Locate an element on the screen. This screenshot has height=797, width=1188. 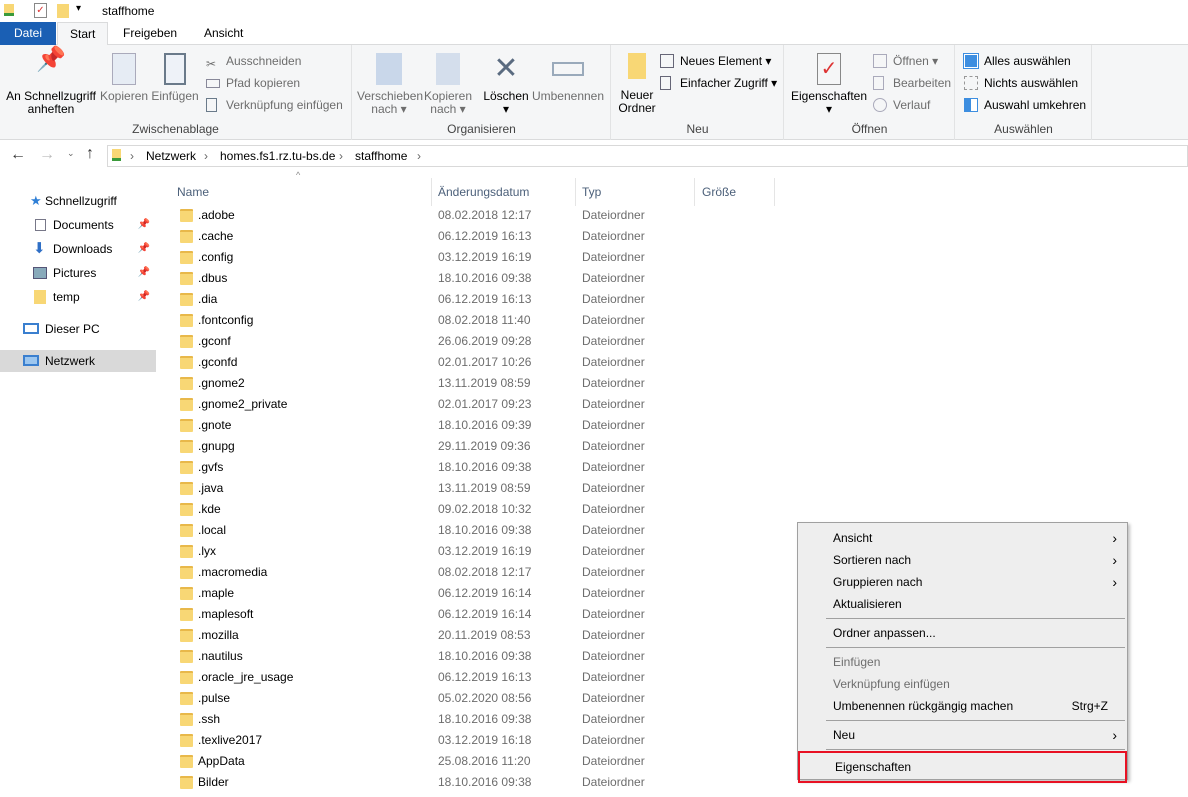
copy-to-icon is located at coordinates (448, 69).